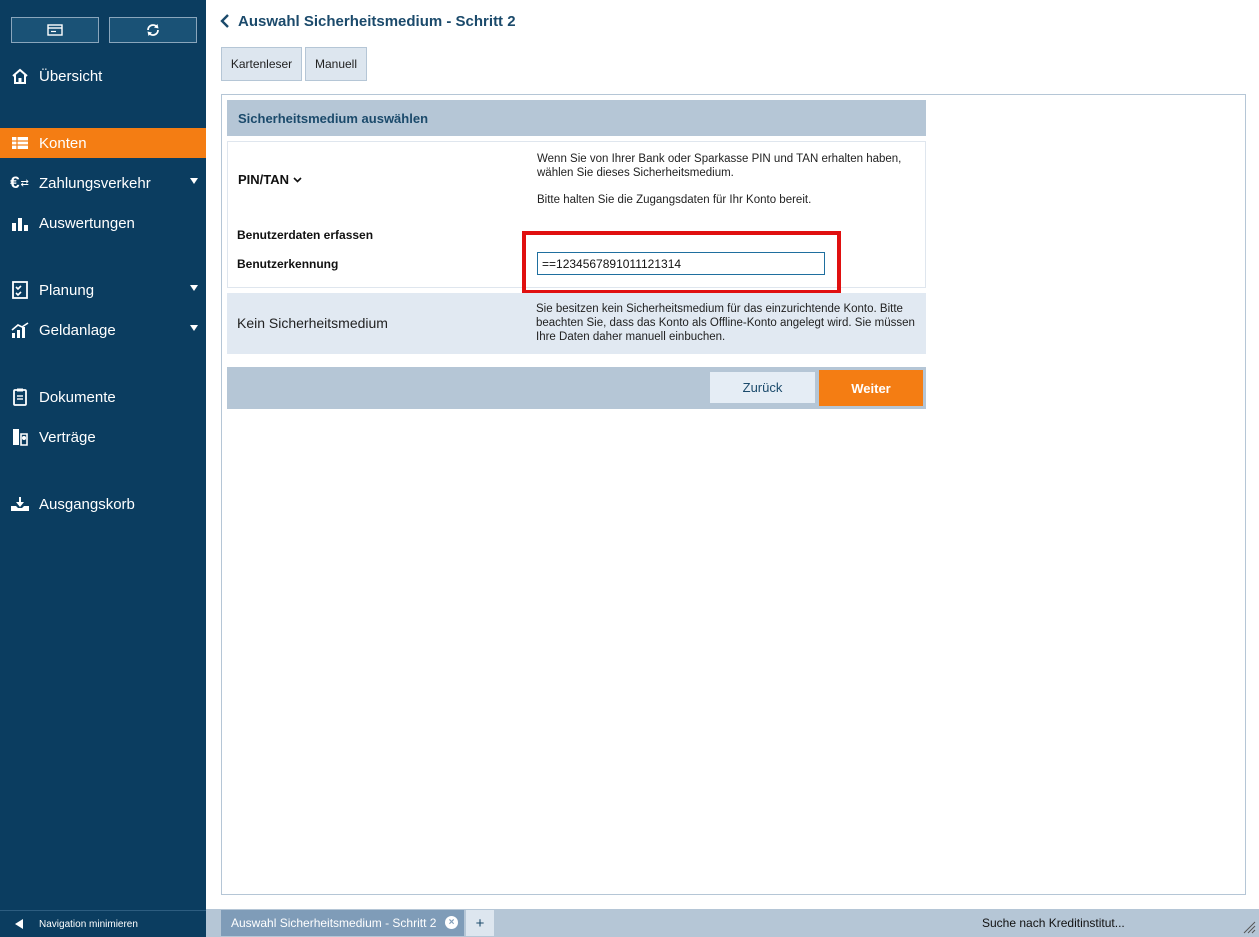 The image size is (1259, 937). I want to click on next-button: Weiter, so click(871, 388).